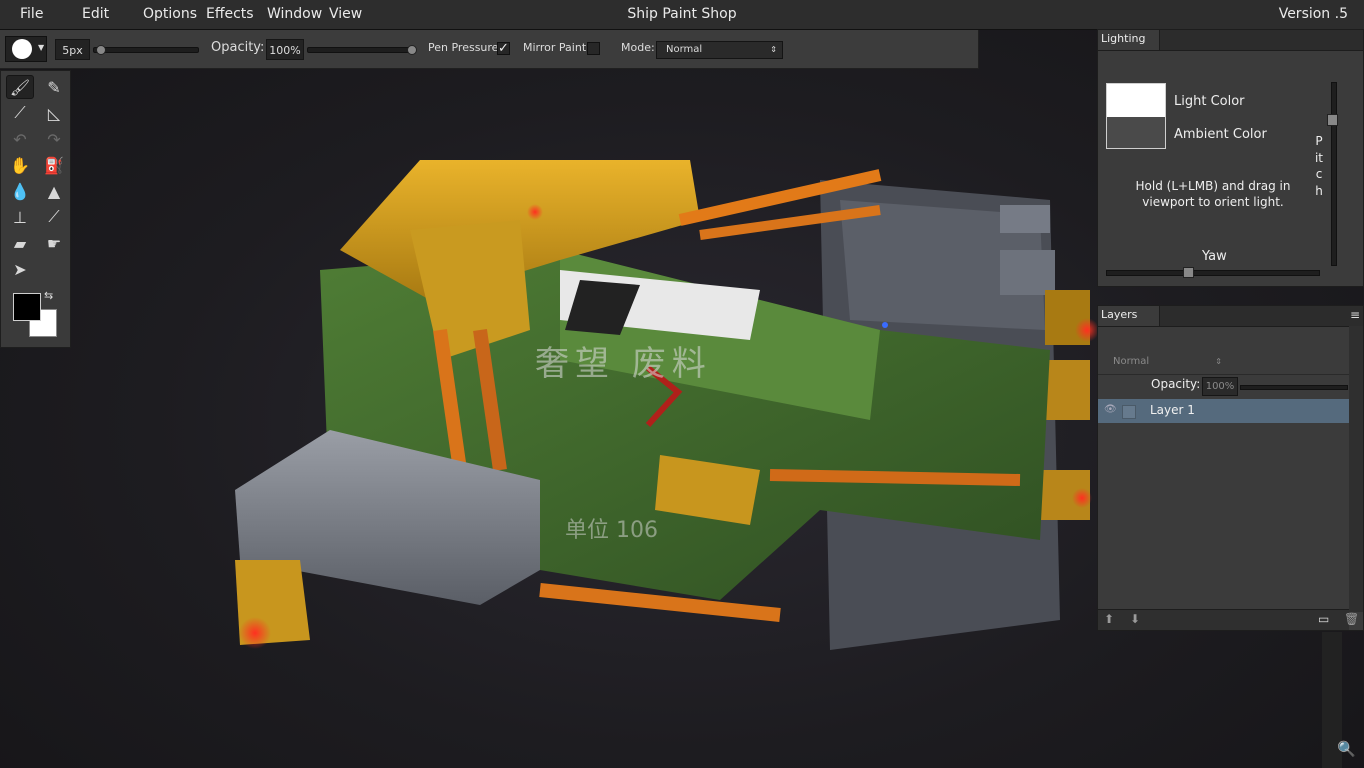  What do you see at coordinates (27, 307) in the screenshot?
I see `foreground-color-swatch` at bounding box center [27, 307].